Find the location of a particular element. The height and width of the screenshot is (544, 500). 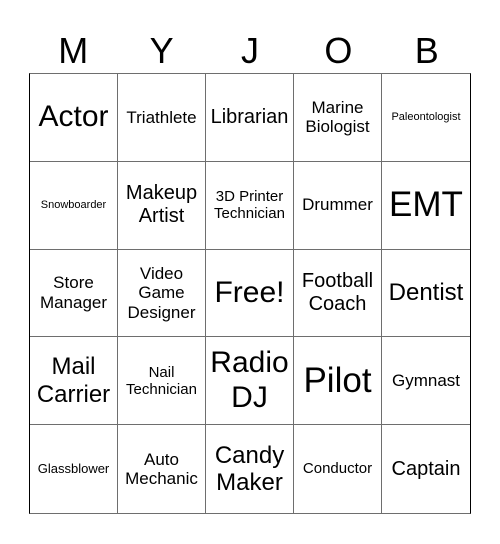

cell-label: Free! is located at coordinates (249, 292).